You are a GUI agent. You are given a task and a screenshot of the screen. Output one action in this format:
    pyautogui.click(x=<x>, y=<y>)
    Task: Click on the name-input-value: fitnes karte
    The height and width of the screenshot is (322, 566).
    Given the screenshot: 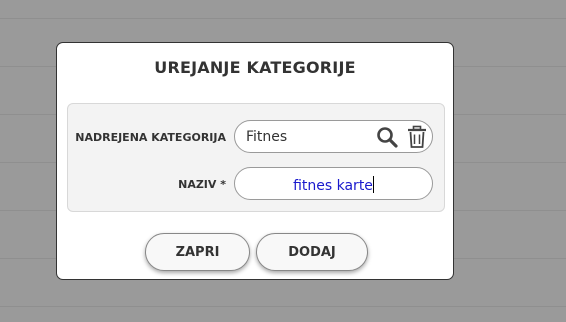 What is the action you would take?
    pyautogui.click(x=333, y=185)
    